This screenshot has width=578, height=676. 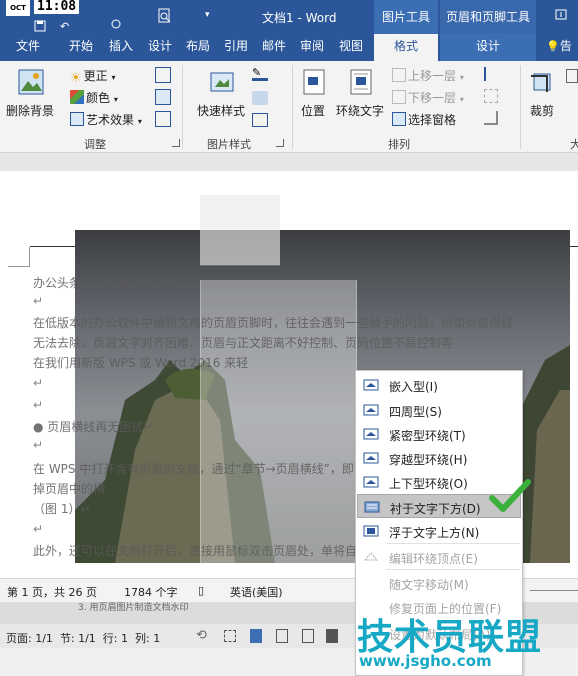 What do you see at coordinates (299, 18) in the screenshot?
I see `window-title: 文档1 - Word` at bounding box center [299, 18].